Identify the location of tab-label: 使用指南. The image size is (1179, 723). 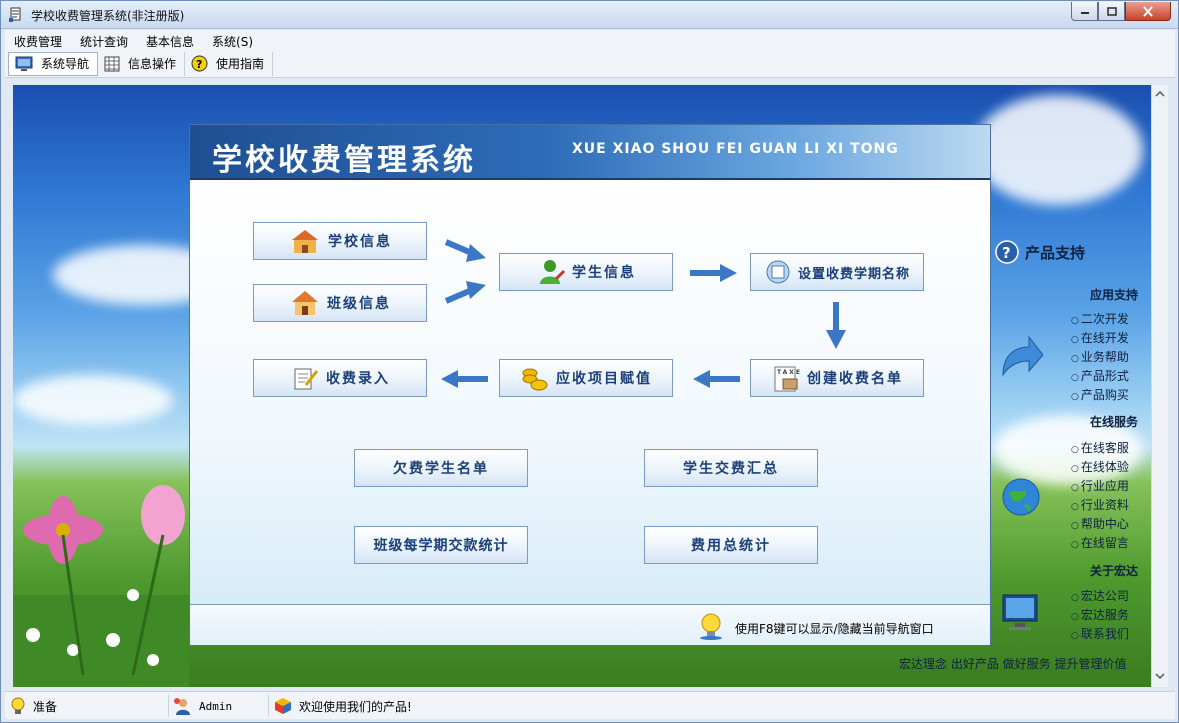
(240, 64).